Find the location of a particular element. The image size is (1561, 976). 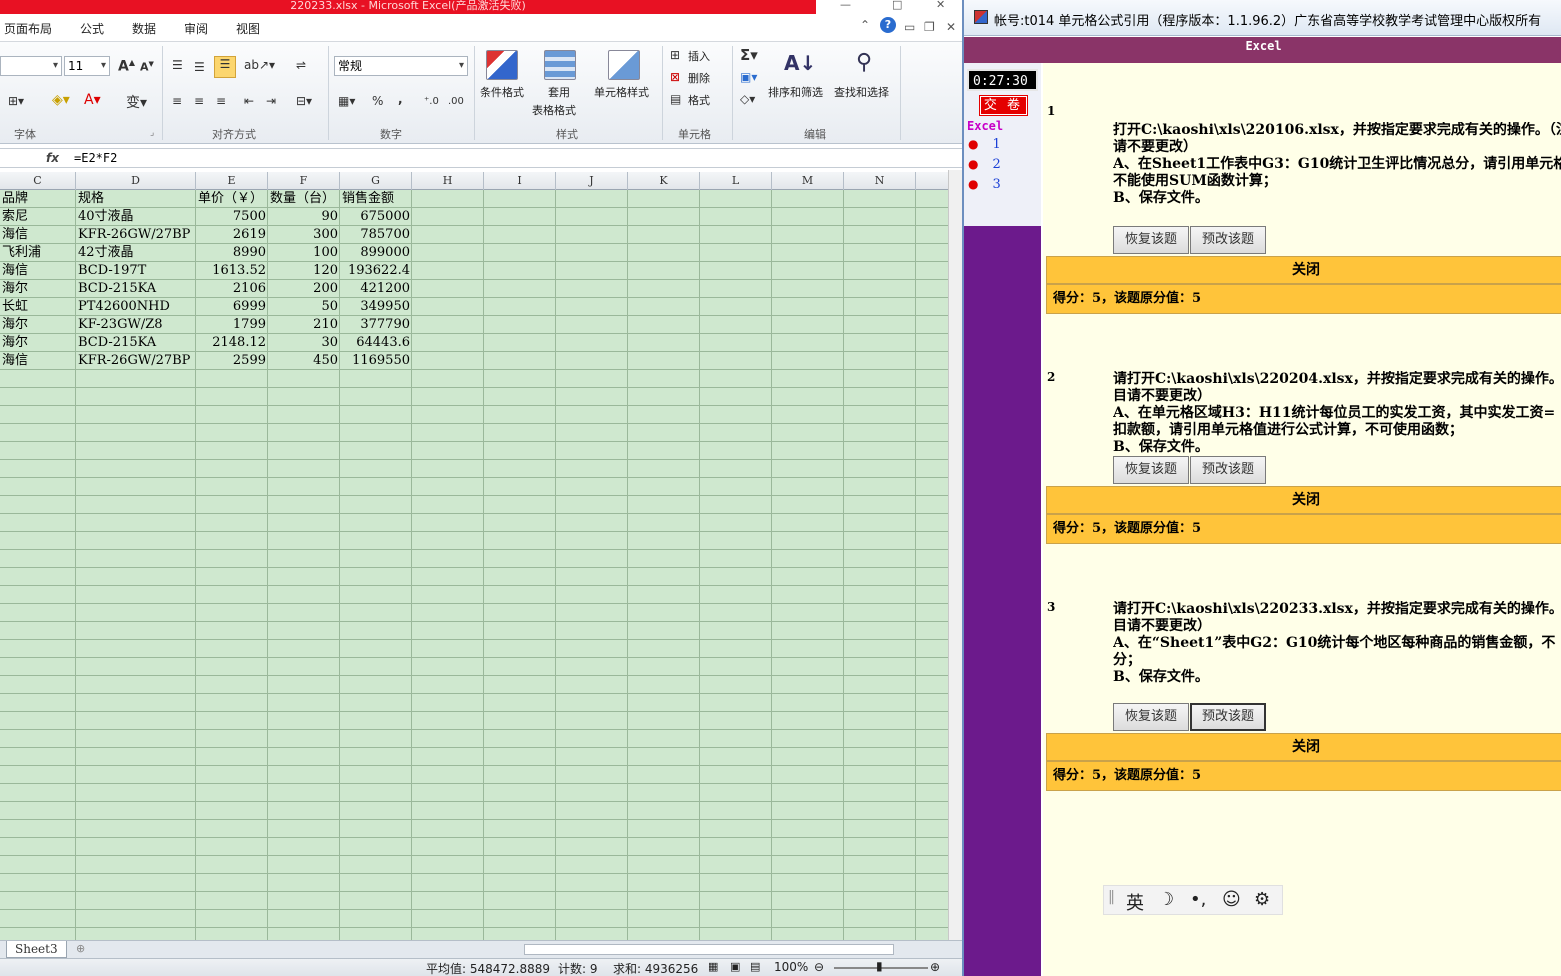

column-header: N is located at coordinates (880, 181).